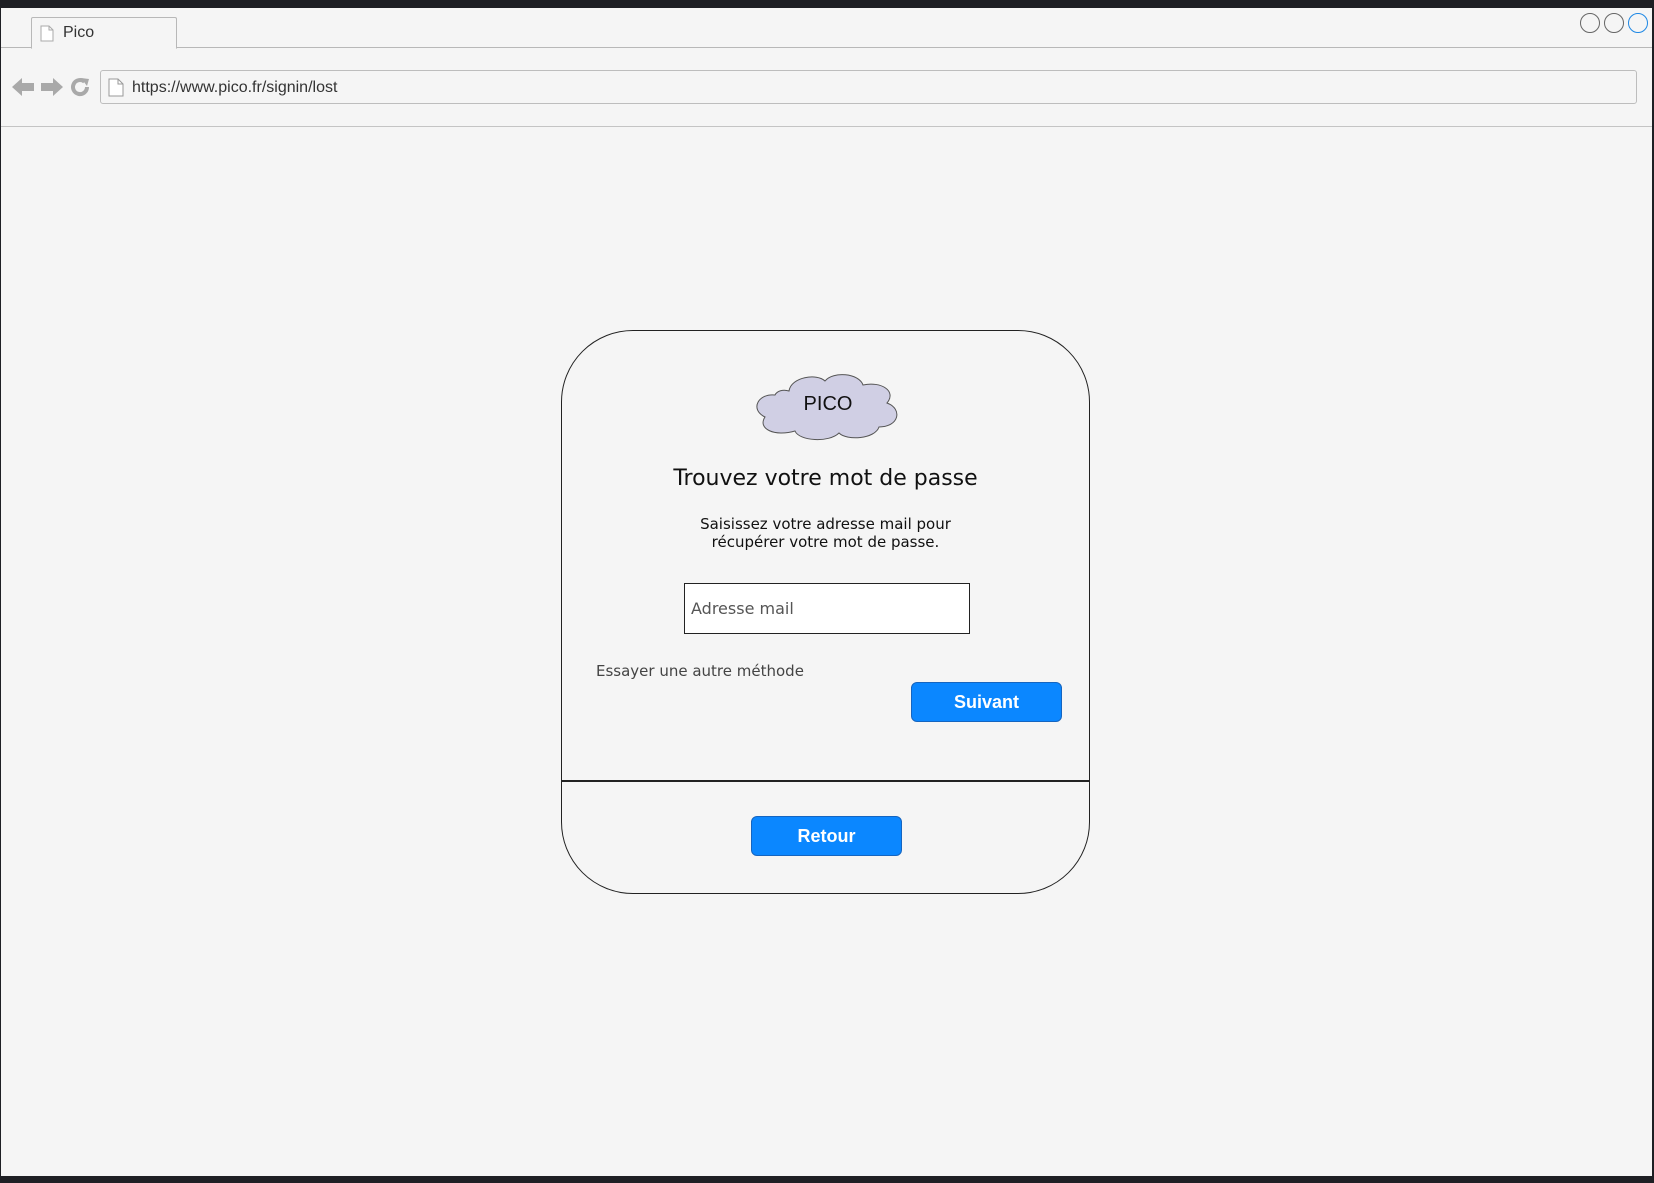 Image resolution: width=1654 pixels, height=1183 pixels. Describe the element at coordinates (868, 87) in the screenshot. I see `address-bar: https://www.pico.fr/signin/lost` at that location.